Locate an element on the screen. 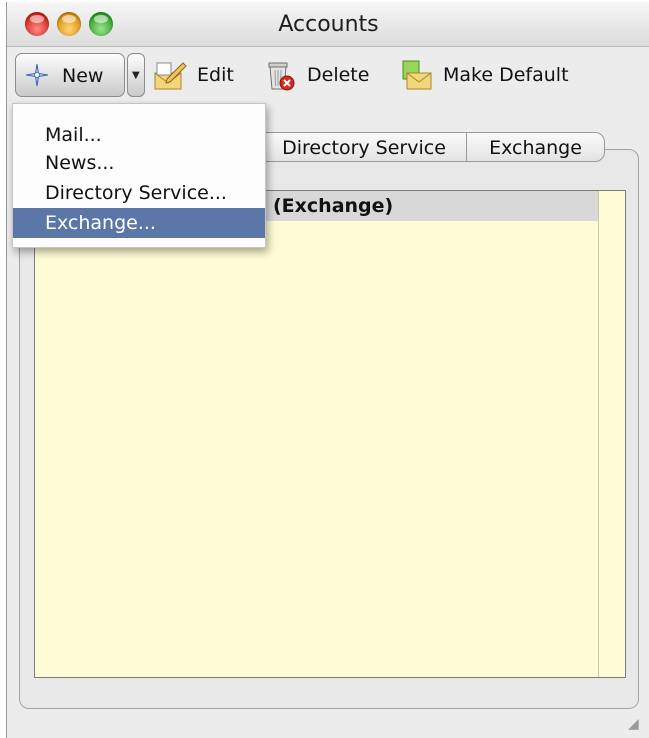 Image resolution: width=649 pixels, height=738 pixels. new-button: New is located at coordinates (70, 75).